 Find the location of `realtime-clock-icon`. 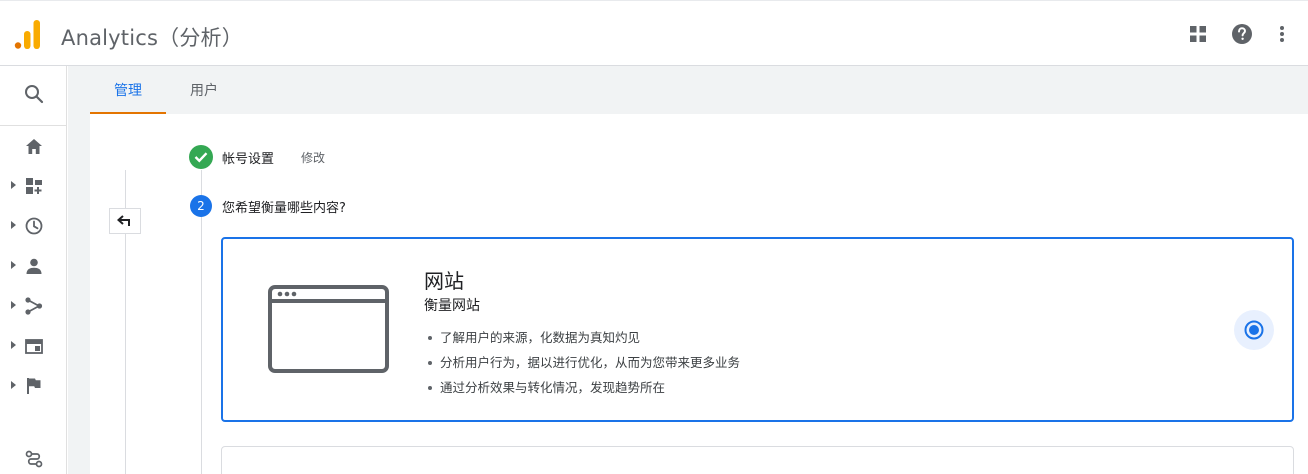

realtime-clock-icon is located at coordinates (34, 226).